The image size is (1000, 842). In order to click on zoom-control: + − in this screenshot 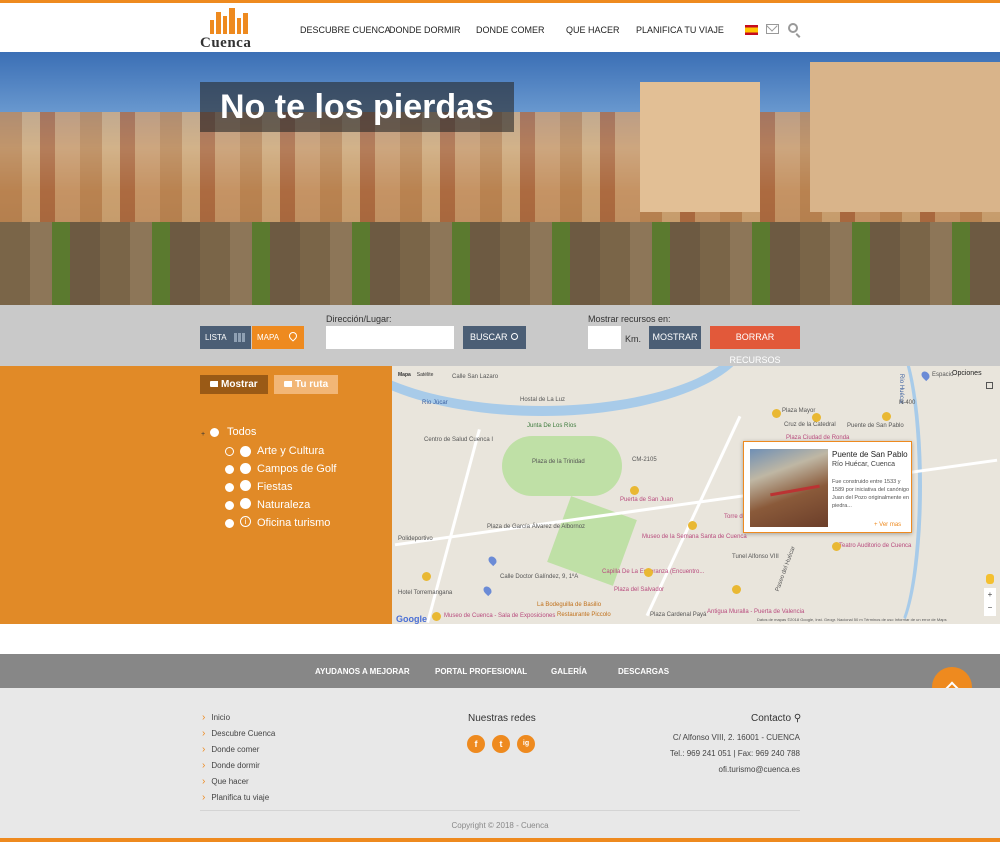, I will do `click(990, 602)`.